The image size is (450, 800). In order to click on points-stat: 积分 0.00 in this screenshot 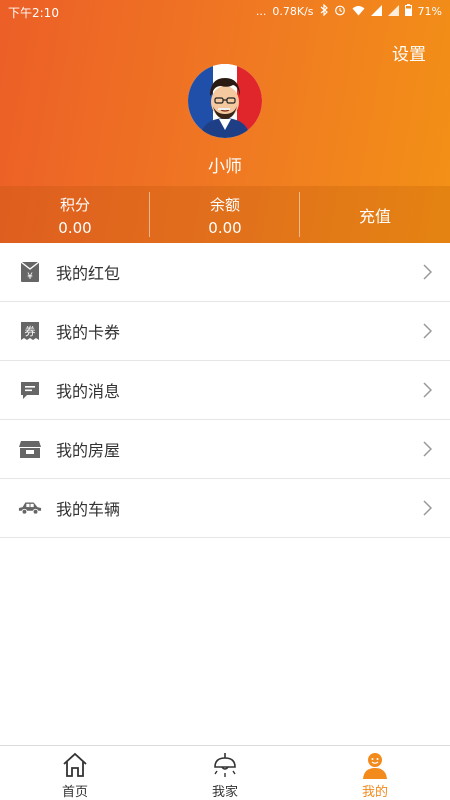, I will do `click(75, 214)`.